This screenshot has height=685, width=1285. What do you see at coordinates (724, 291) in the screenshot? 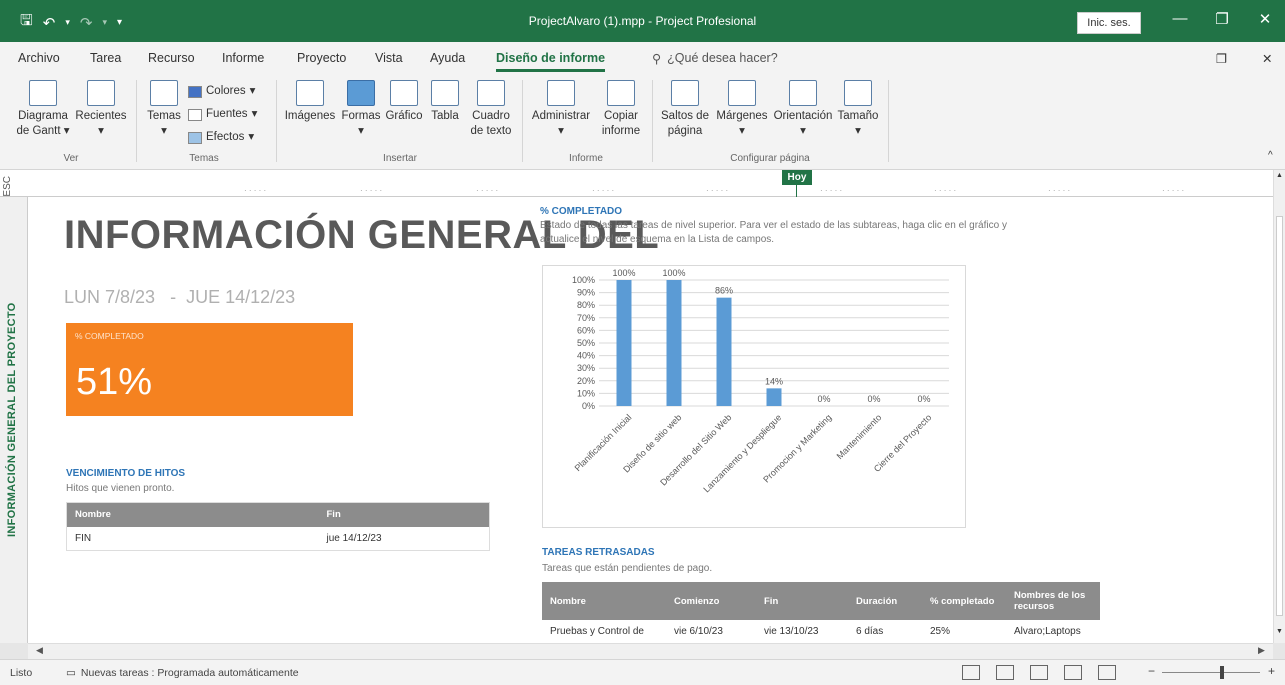
I see `data-label: 86%` at bounding box center [724, 291].